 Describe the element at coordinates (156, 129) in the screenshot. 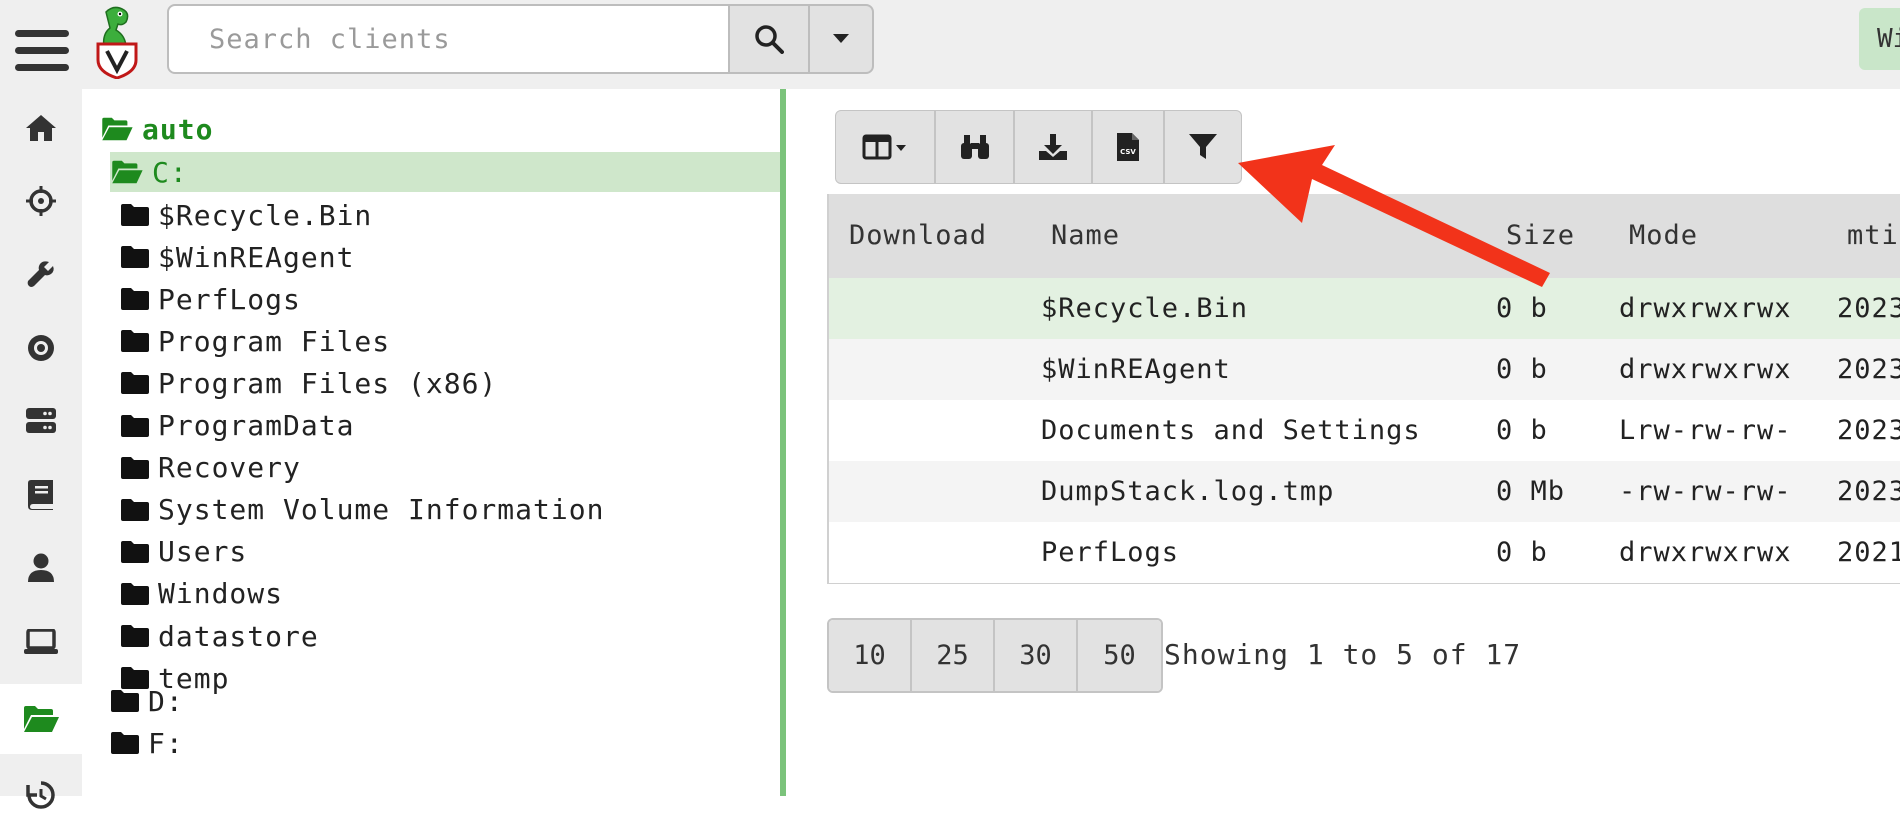

I see `tree-root-node: auto` at that location.